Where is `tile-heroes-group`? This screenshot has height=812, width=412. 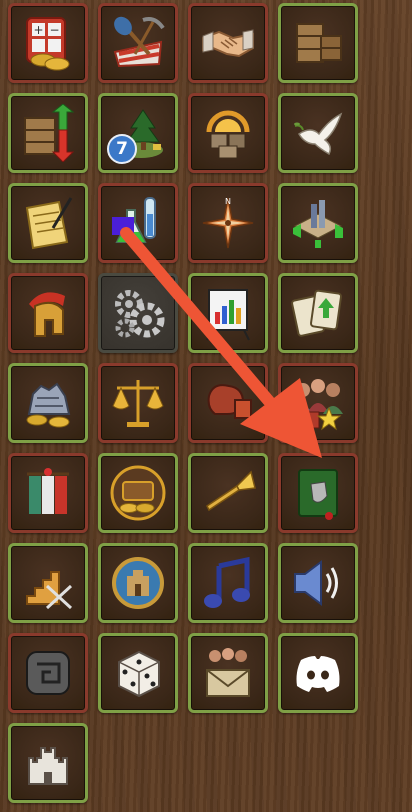 tile-heroes-group is located at coordinates (318, 403).